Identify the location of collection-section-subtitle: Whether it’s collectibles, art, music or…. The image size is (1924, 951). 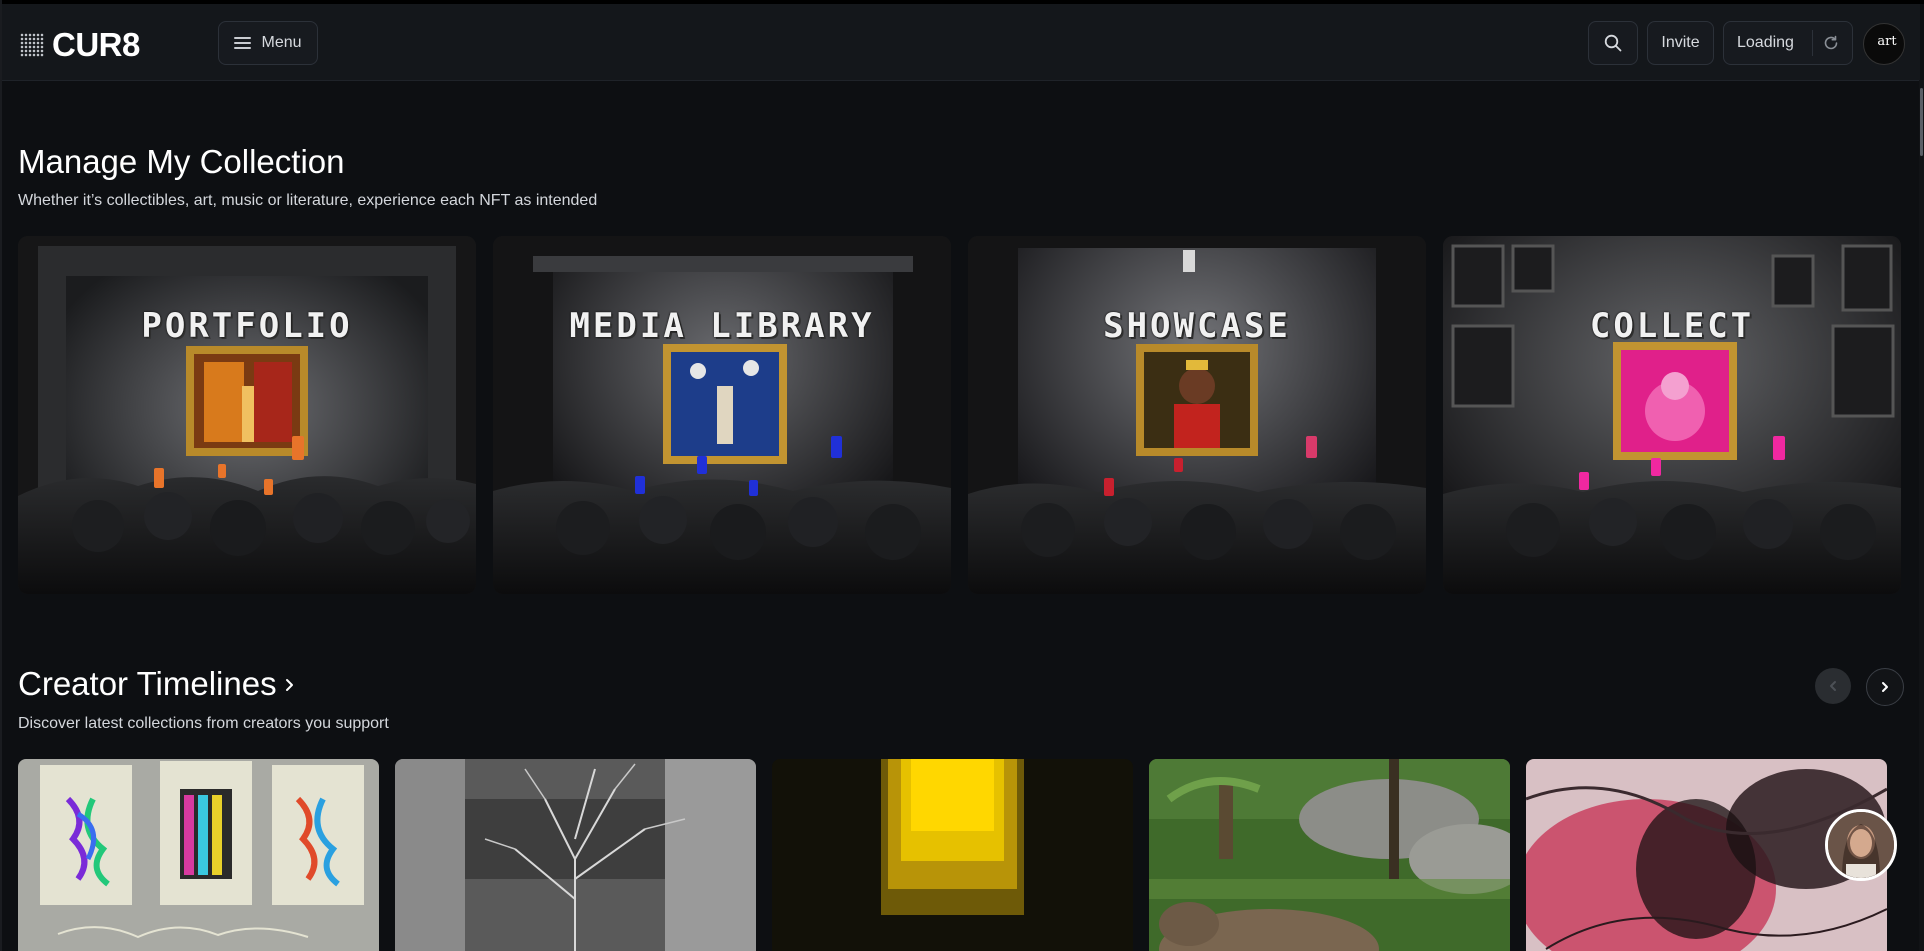
(308, 200).